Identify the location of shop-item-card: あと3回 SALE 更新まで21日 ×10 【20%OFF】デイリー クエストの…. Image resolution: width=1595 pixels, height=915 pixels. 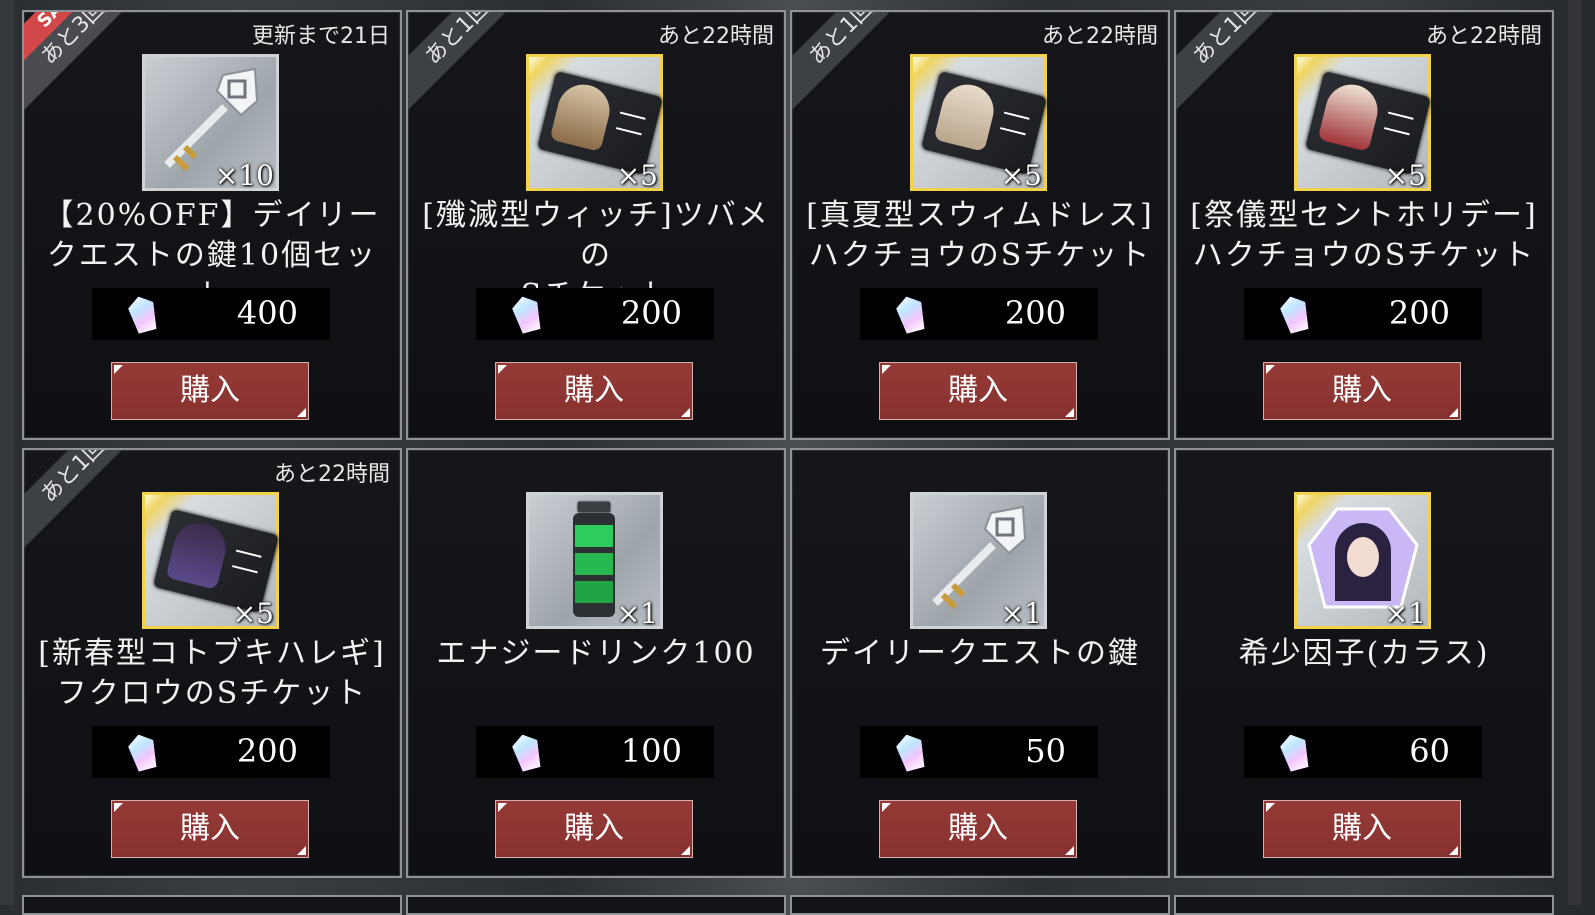
(212, 225).